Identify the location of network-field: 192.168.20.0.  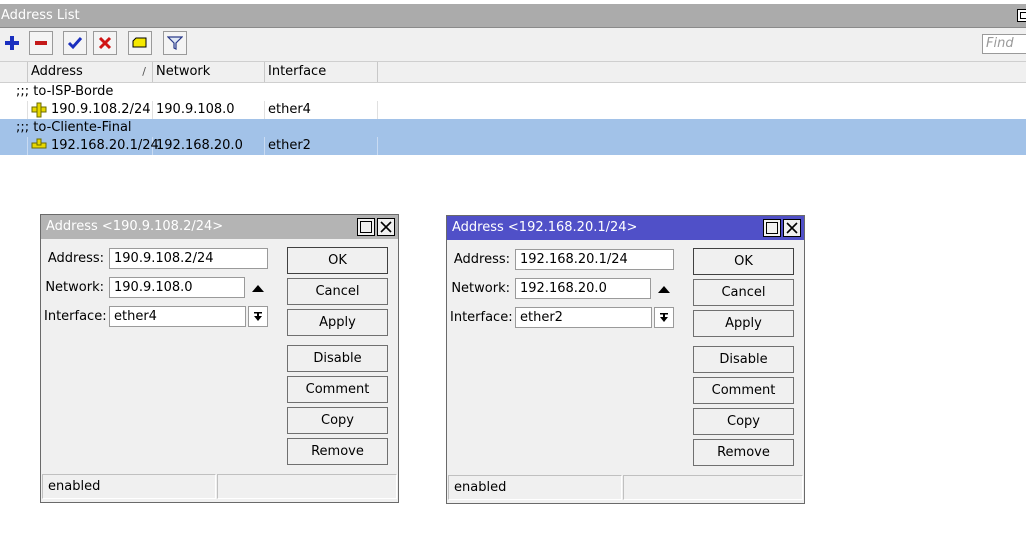
(583, 288).